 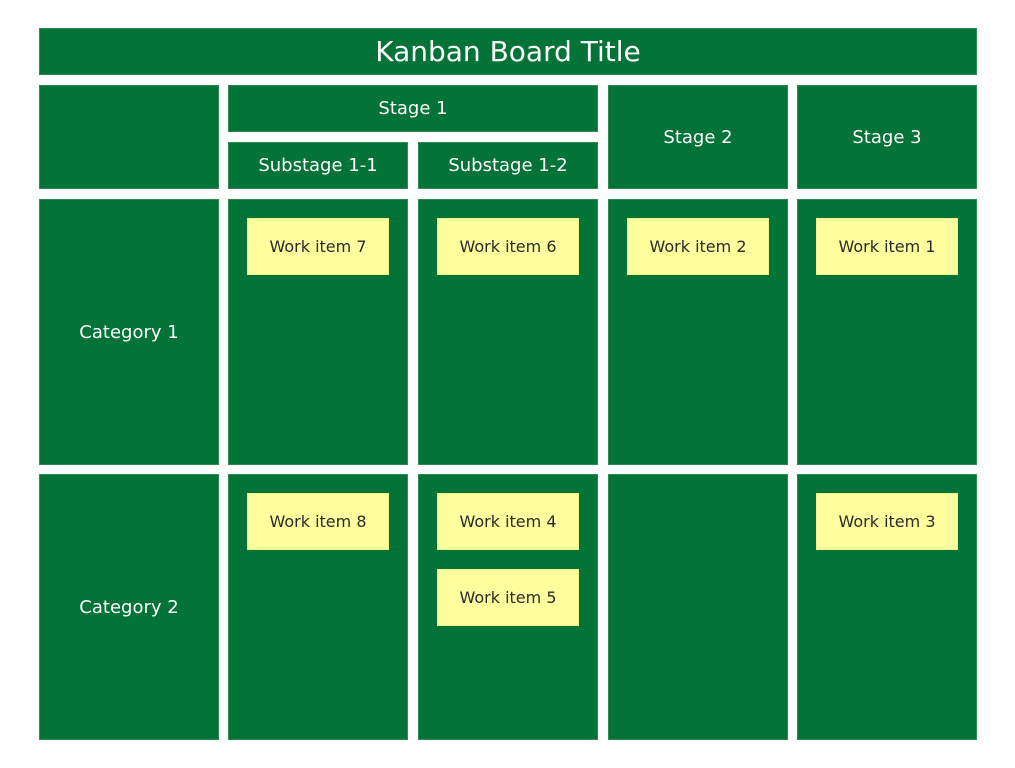 What do you see at coordinates (508, 51) in the screenshot?
I see `board-title: Kanban Board Title` at bounding box center [508, 51].